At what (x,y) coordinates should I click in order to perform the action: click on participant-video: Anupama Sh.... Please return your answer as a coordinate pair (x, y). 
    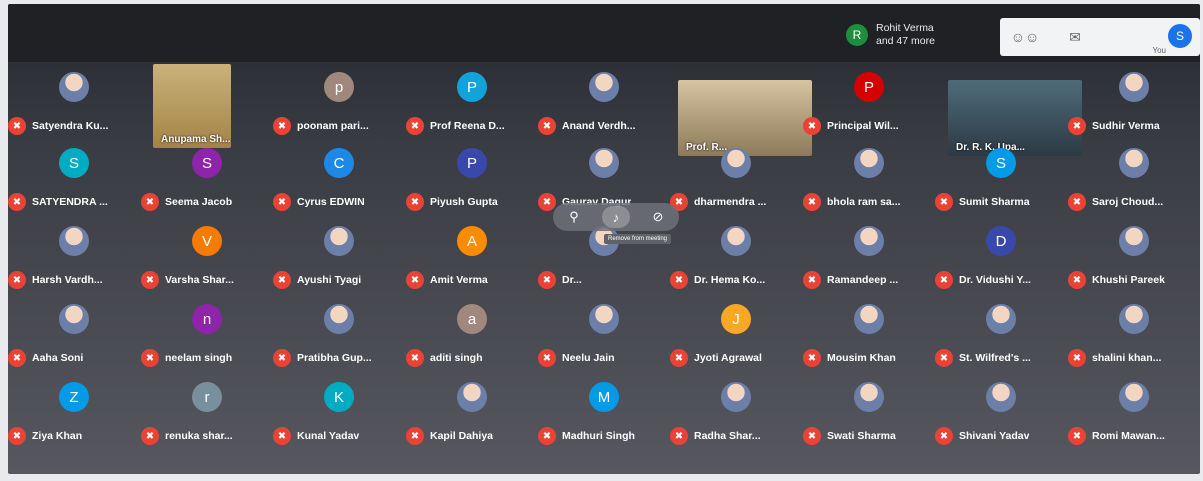
    Looking at the image, I should click on (192, 106).